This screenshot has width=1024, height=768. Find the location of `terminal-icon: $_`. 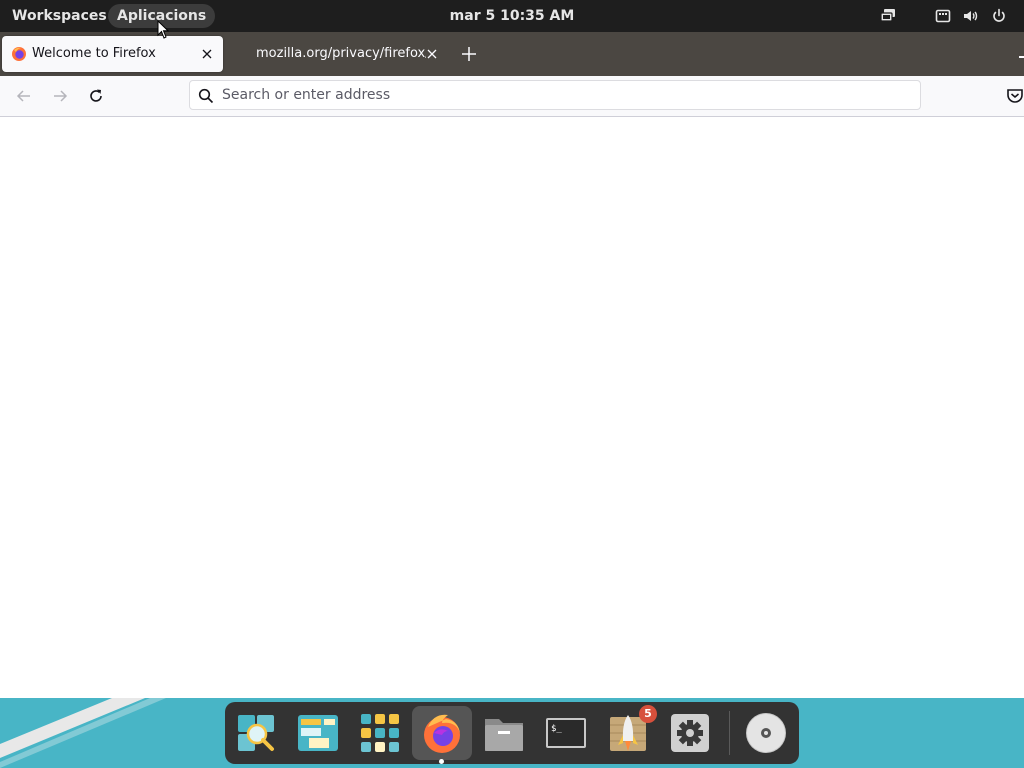

terminal-icon: $_ is located at coordinates (566, 733).